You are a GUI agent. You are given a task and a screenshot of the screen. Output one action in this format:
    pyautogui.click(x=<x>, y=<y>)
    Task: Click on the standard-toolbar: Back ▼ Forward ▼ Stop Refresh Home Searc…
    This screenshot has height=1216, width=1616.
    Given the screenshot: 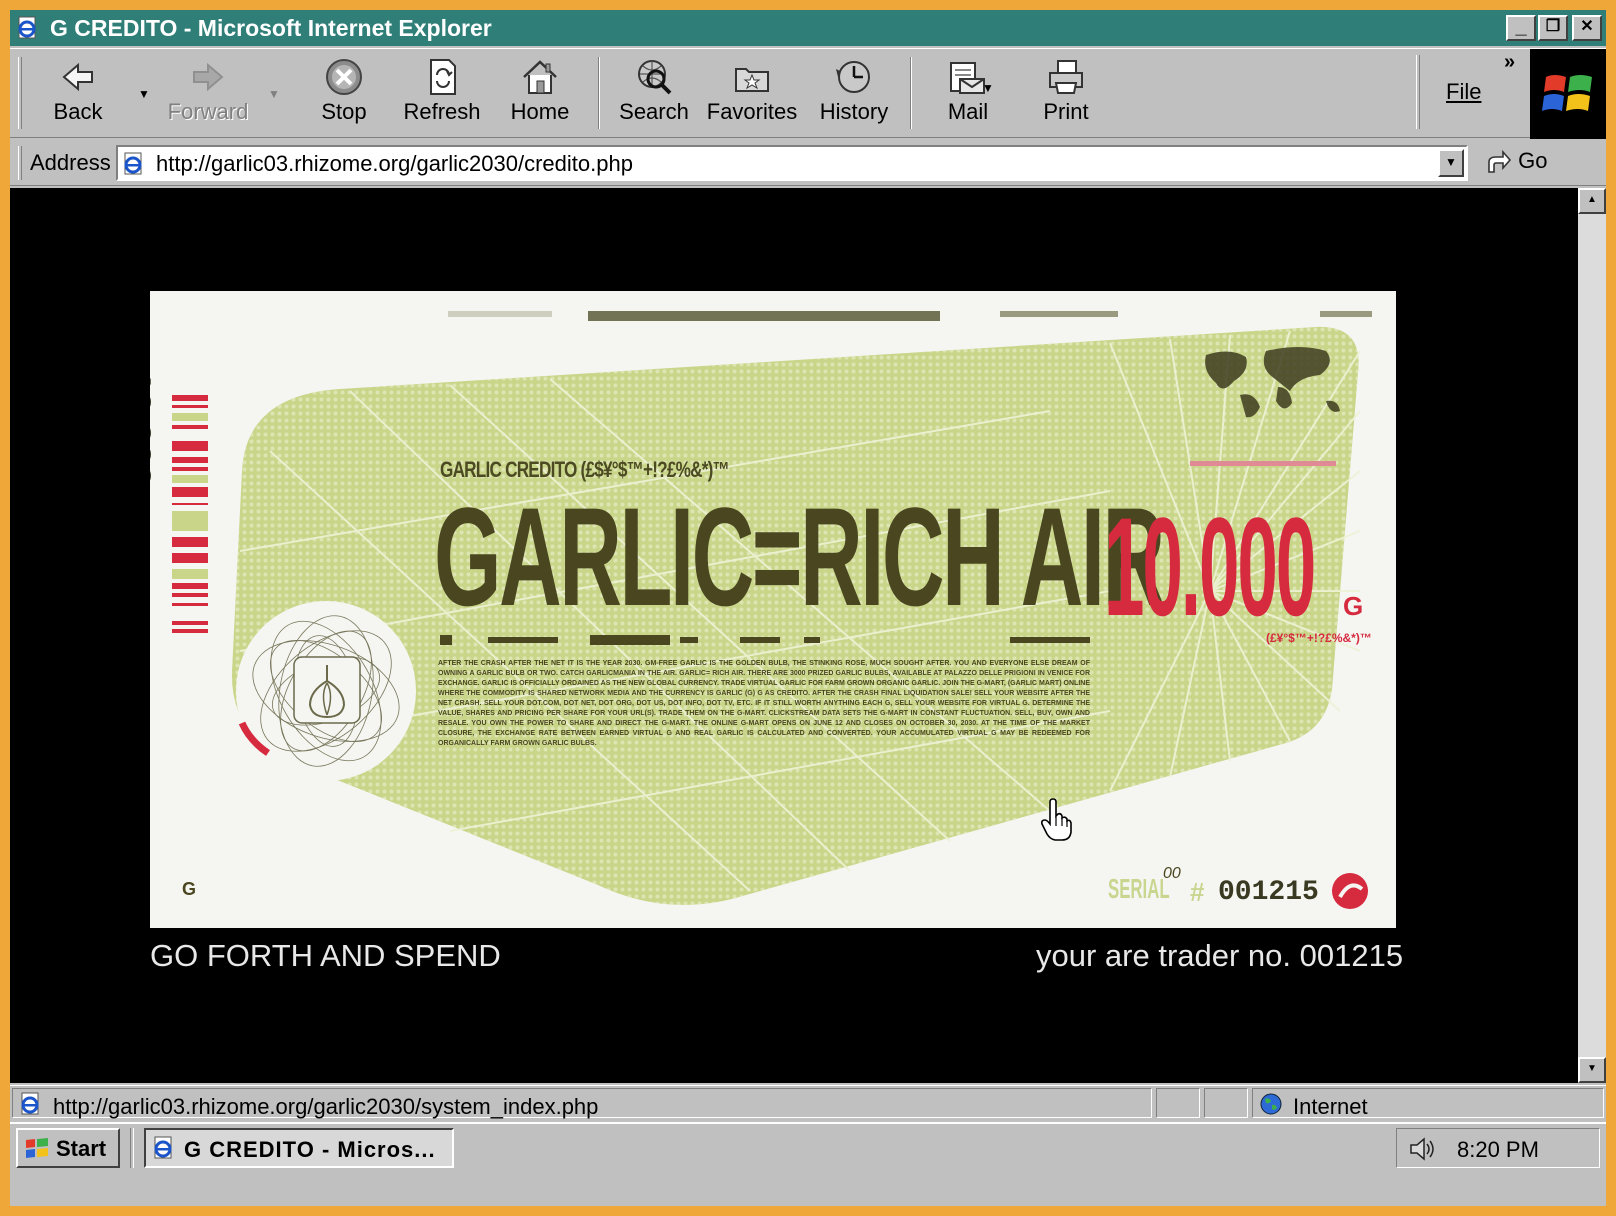 What is the action you would take?
    pyautogui.click(x=808, y=93)
    